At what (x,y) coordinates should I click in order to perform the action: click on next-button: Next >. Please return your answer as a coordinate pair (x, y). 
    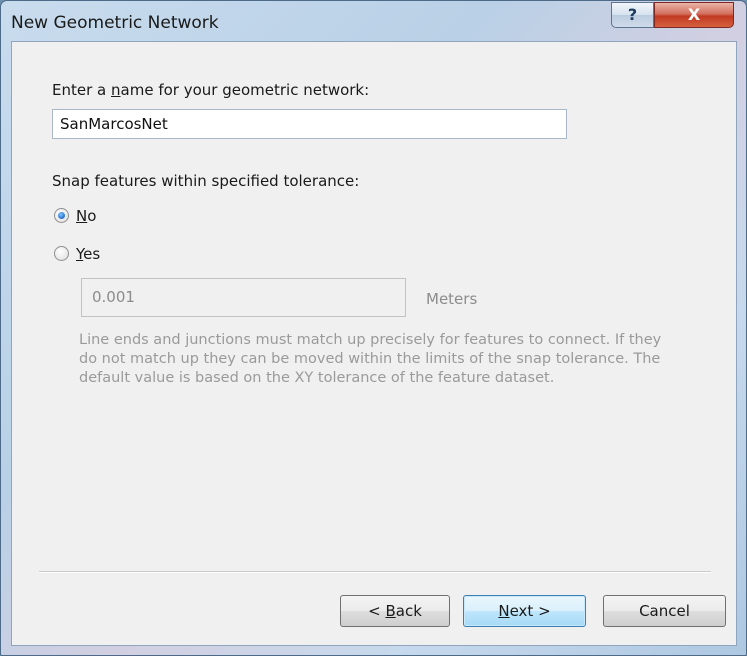
    Looking at the image, I should click on (524, 611).